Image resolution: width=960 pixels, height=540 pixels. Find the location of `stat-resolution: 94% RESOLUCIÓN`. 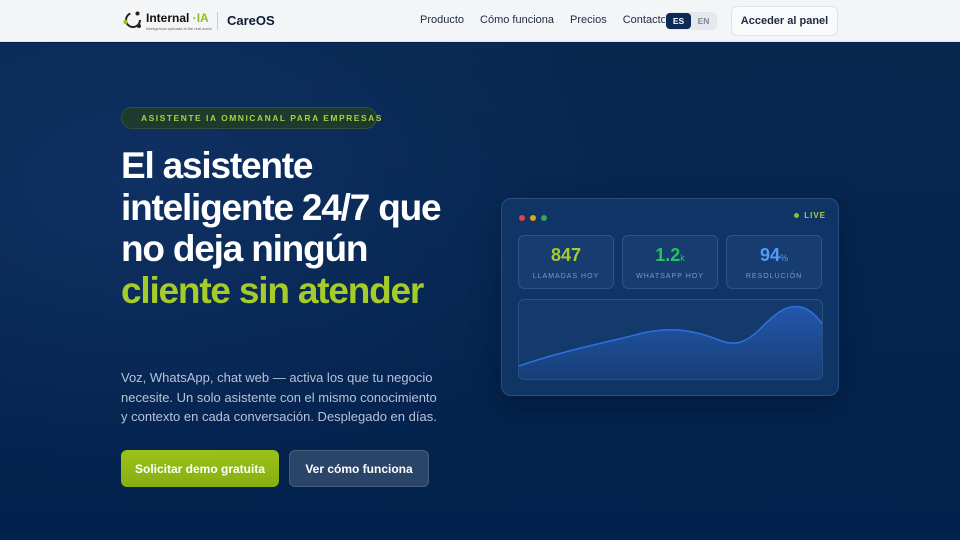

stat-resolution: 94% RESOLUCIÓN is located at coordinates (774, 262).